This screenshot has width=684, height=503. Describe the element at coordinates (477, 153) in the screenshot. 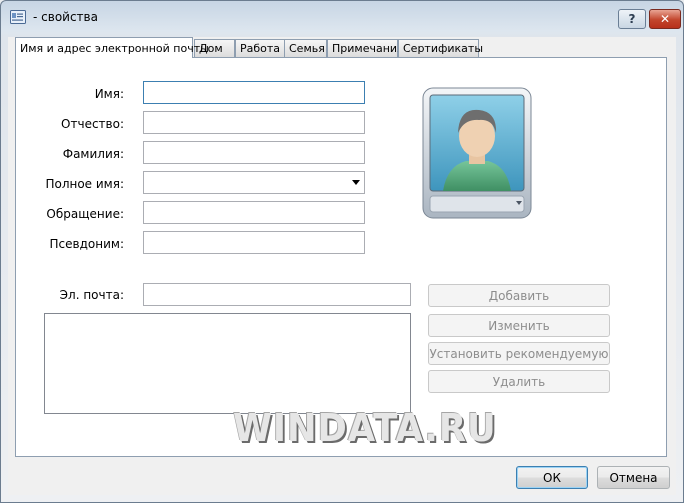

I see `contact-photo` at that location.